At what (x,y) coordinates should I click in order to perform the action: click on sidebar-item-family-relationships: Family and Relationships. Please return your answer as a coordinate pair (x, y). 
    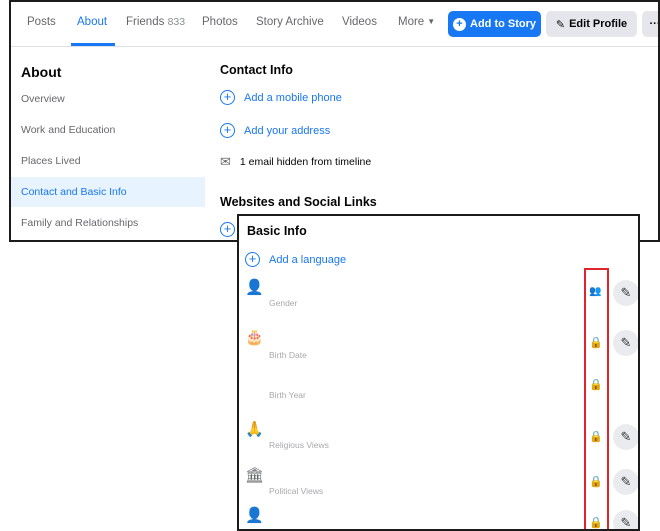
    Looking at the image, I should click on (108, 223).